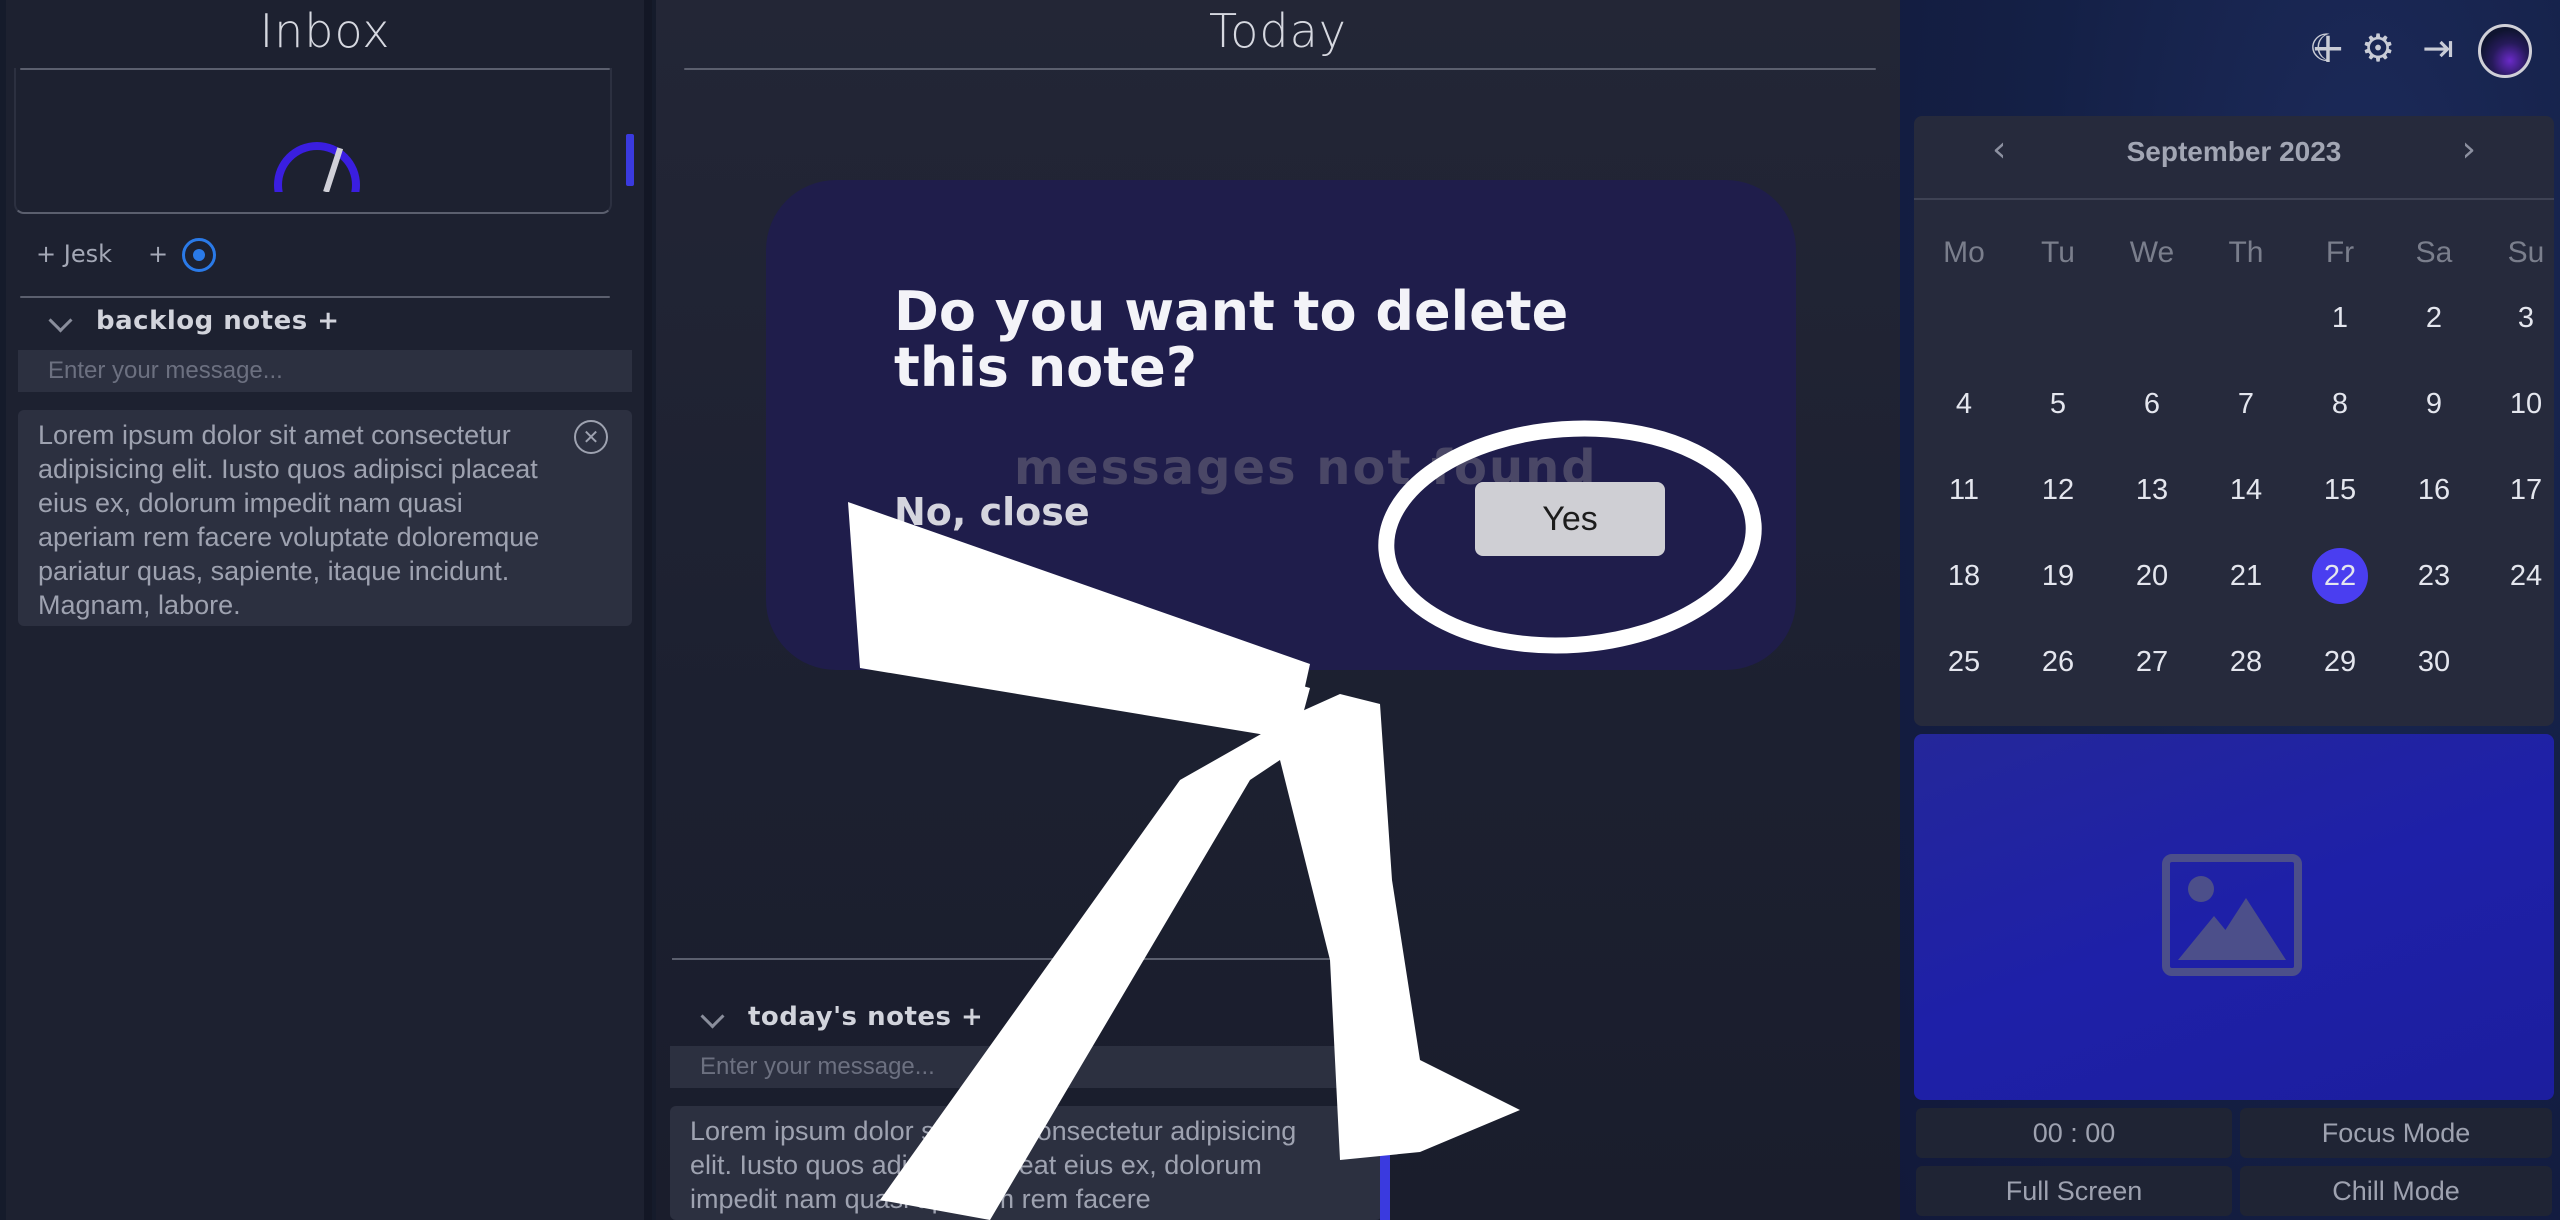 This screenshot has width=2560, height=1220. Describe the element at coordinates (591, 437) in the screenshot. I see `close-icon: ✕` at that location.